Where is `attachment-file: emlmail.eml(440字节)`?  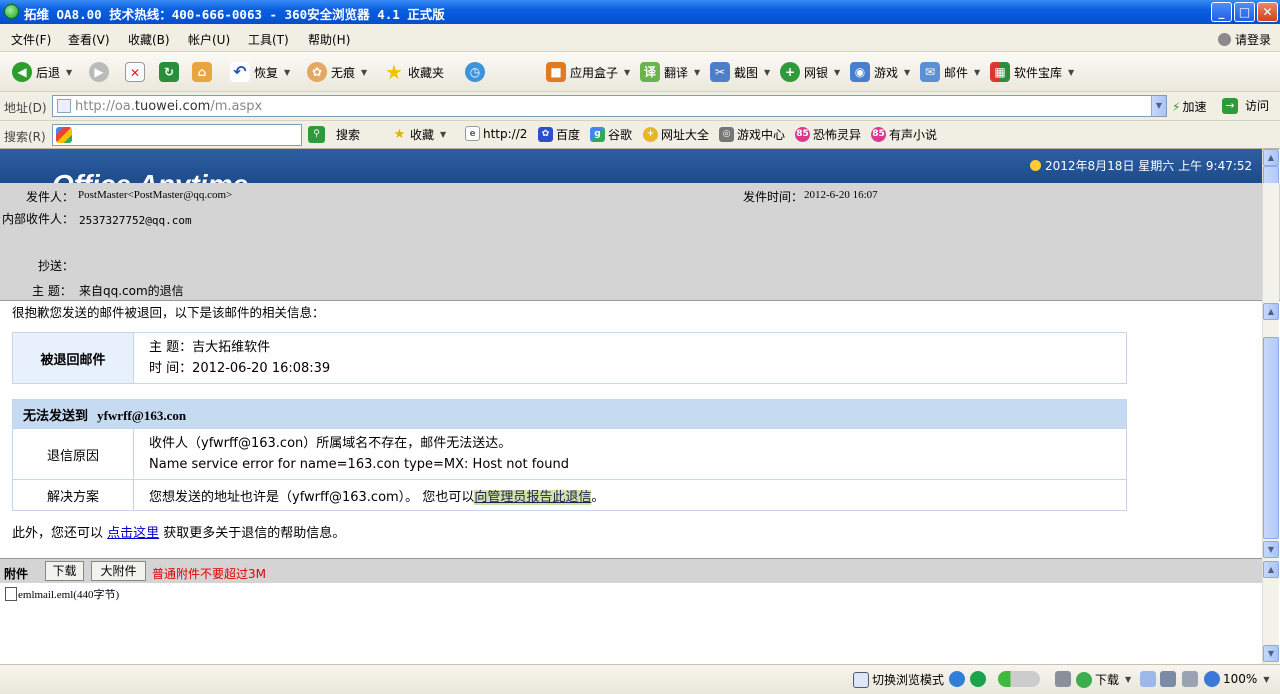 attachment-file: emlmail.eml(440字节) is located at coordinates (62, 594).